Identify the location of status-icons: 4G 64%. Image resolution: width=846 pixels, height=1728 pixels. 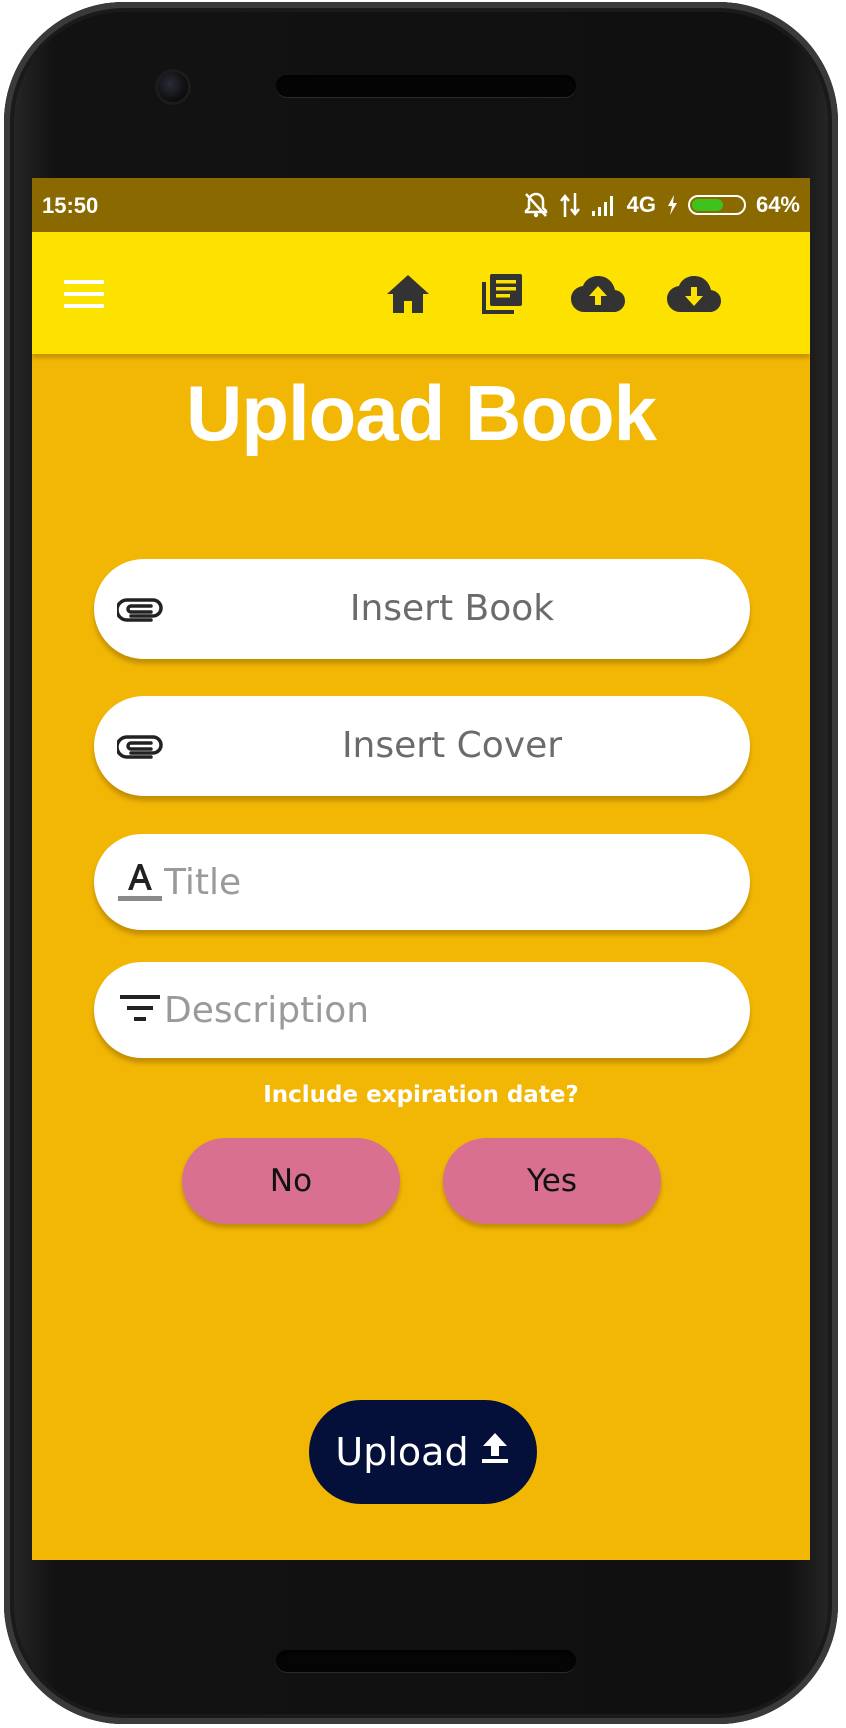
(661, 205).